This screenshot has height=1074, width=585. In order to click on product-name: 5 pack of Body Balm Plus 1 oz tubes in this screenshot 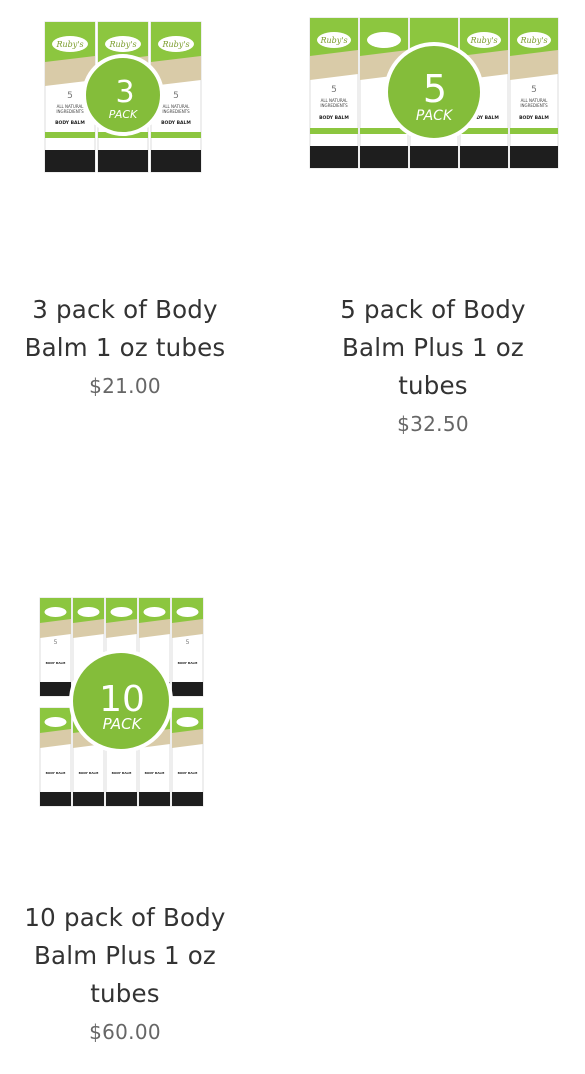, I will do `click(433, 348)`.